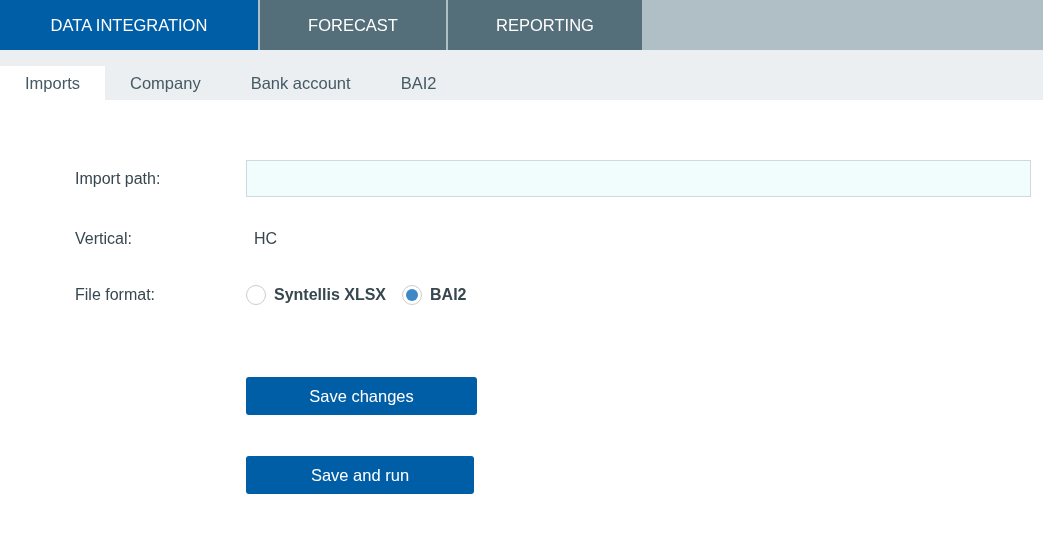 This screenshot has width=1043, height=535. Describe the element at coordinates (165, 83) in the screenshot. I see `sub-tab: Company` at that location.